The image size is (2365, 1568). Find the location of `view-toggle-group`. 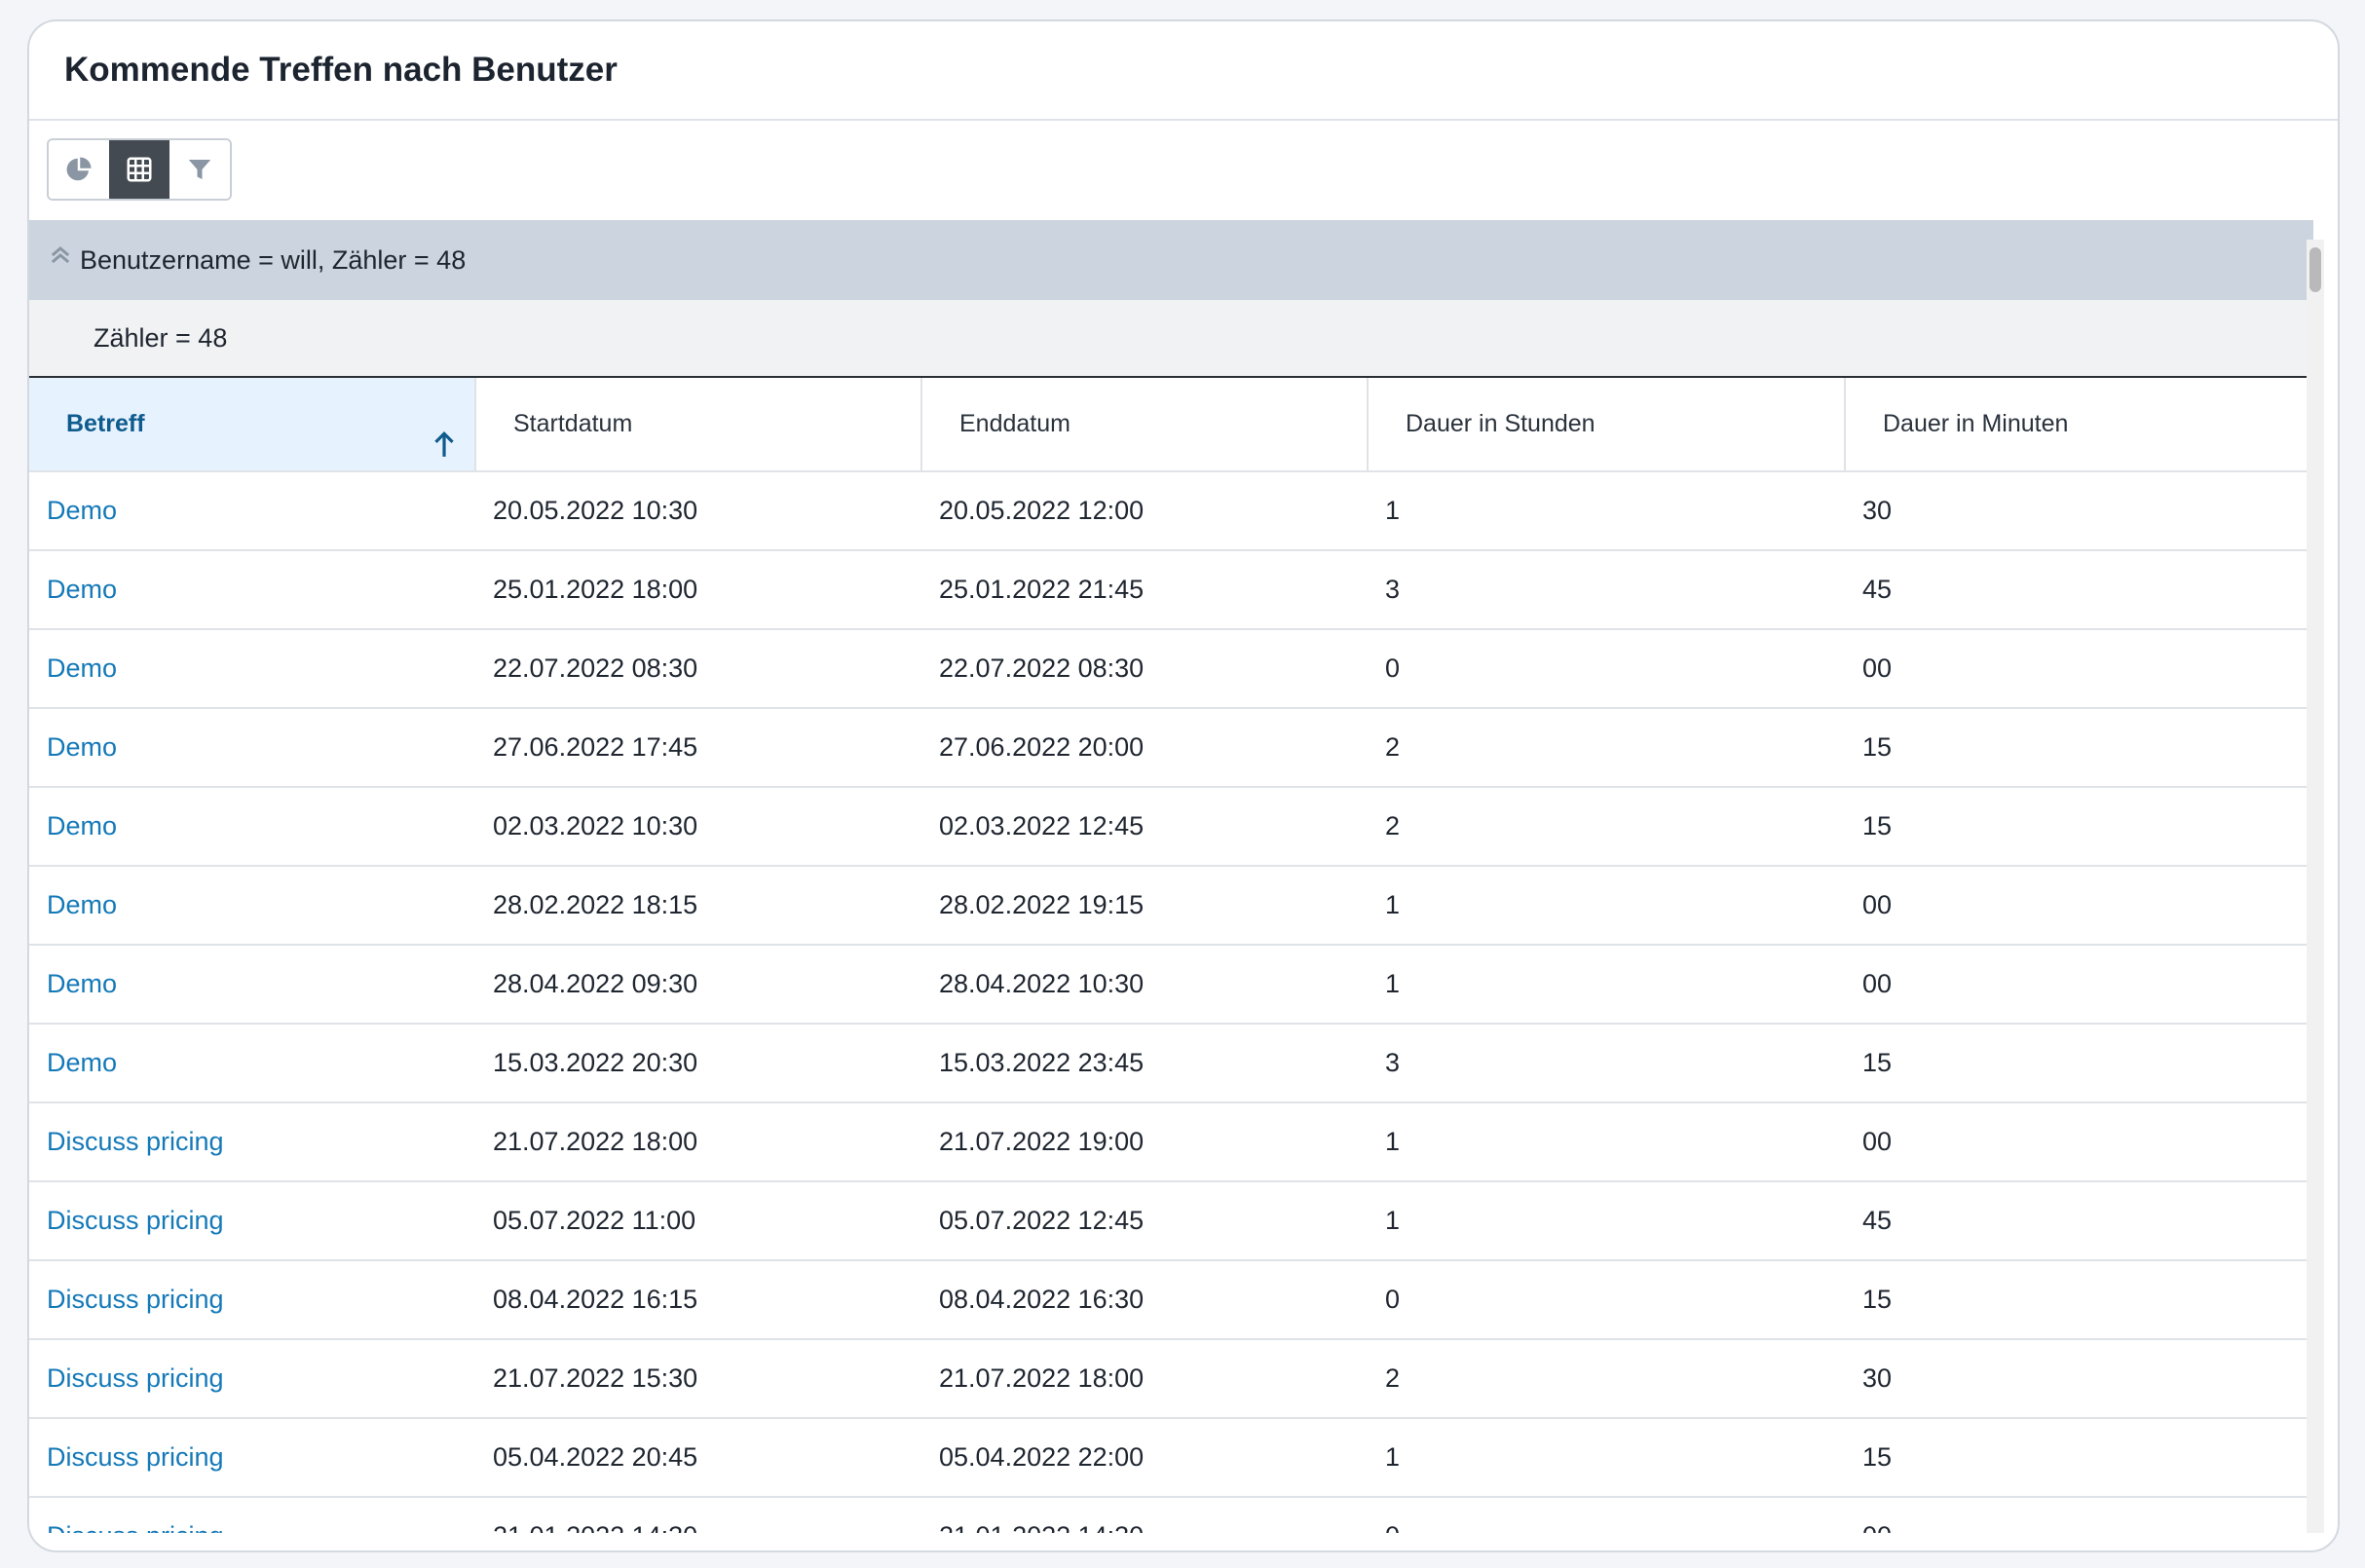

view-toggle-group is located at coordinates (139, 169).